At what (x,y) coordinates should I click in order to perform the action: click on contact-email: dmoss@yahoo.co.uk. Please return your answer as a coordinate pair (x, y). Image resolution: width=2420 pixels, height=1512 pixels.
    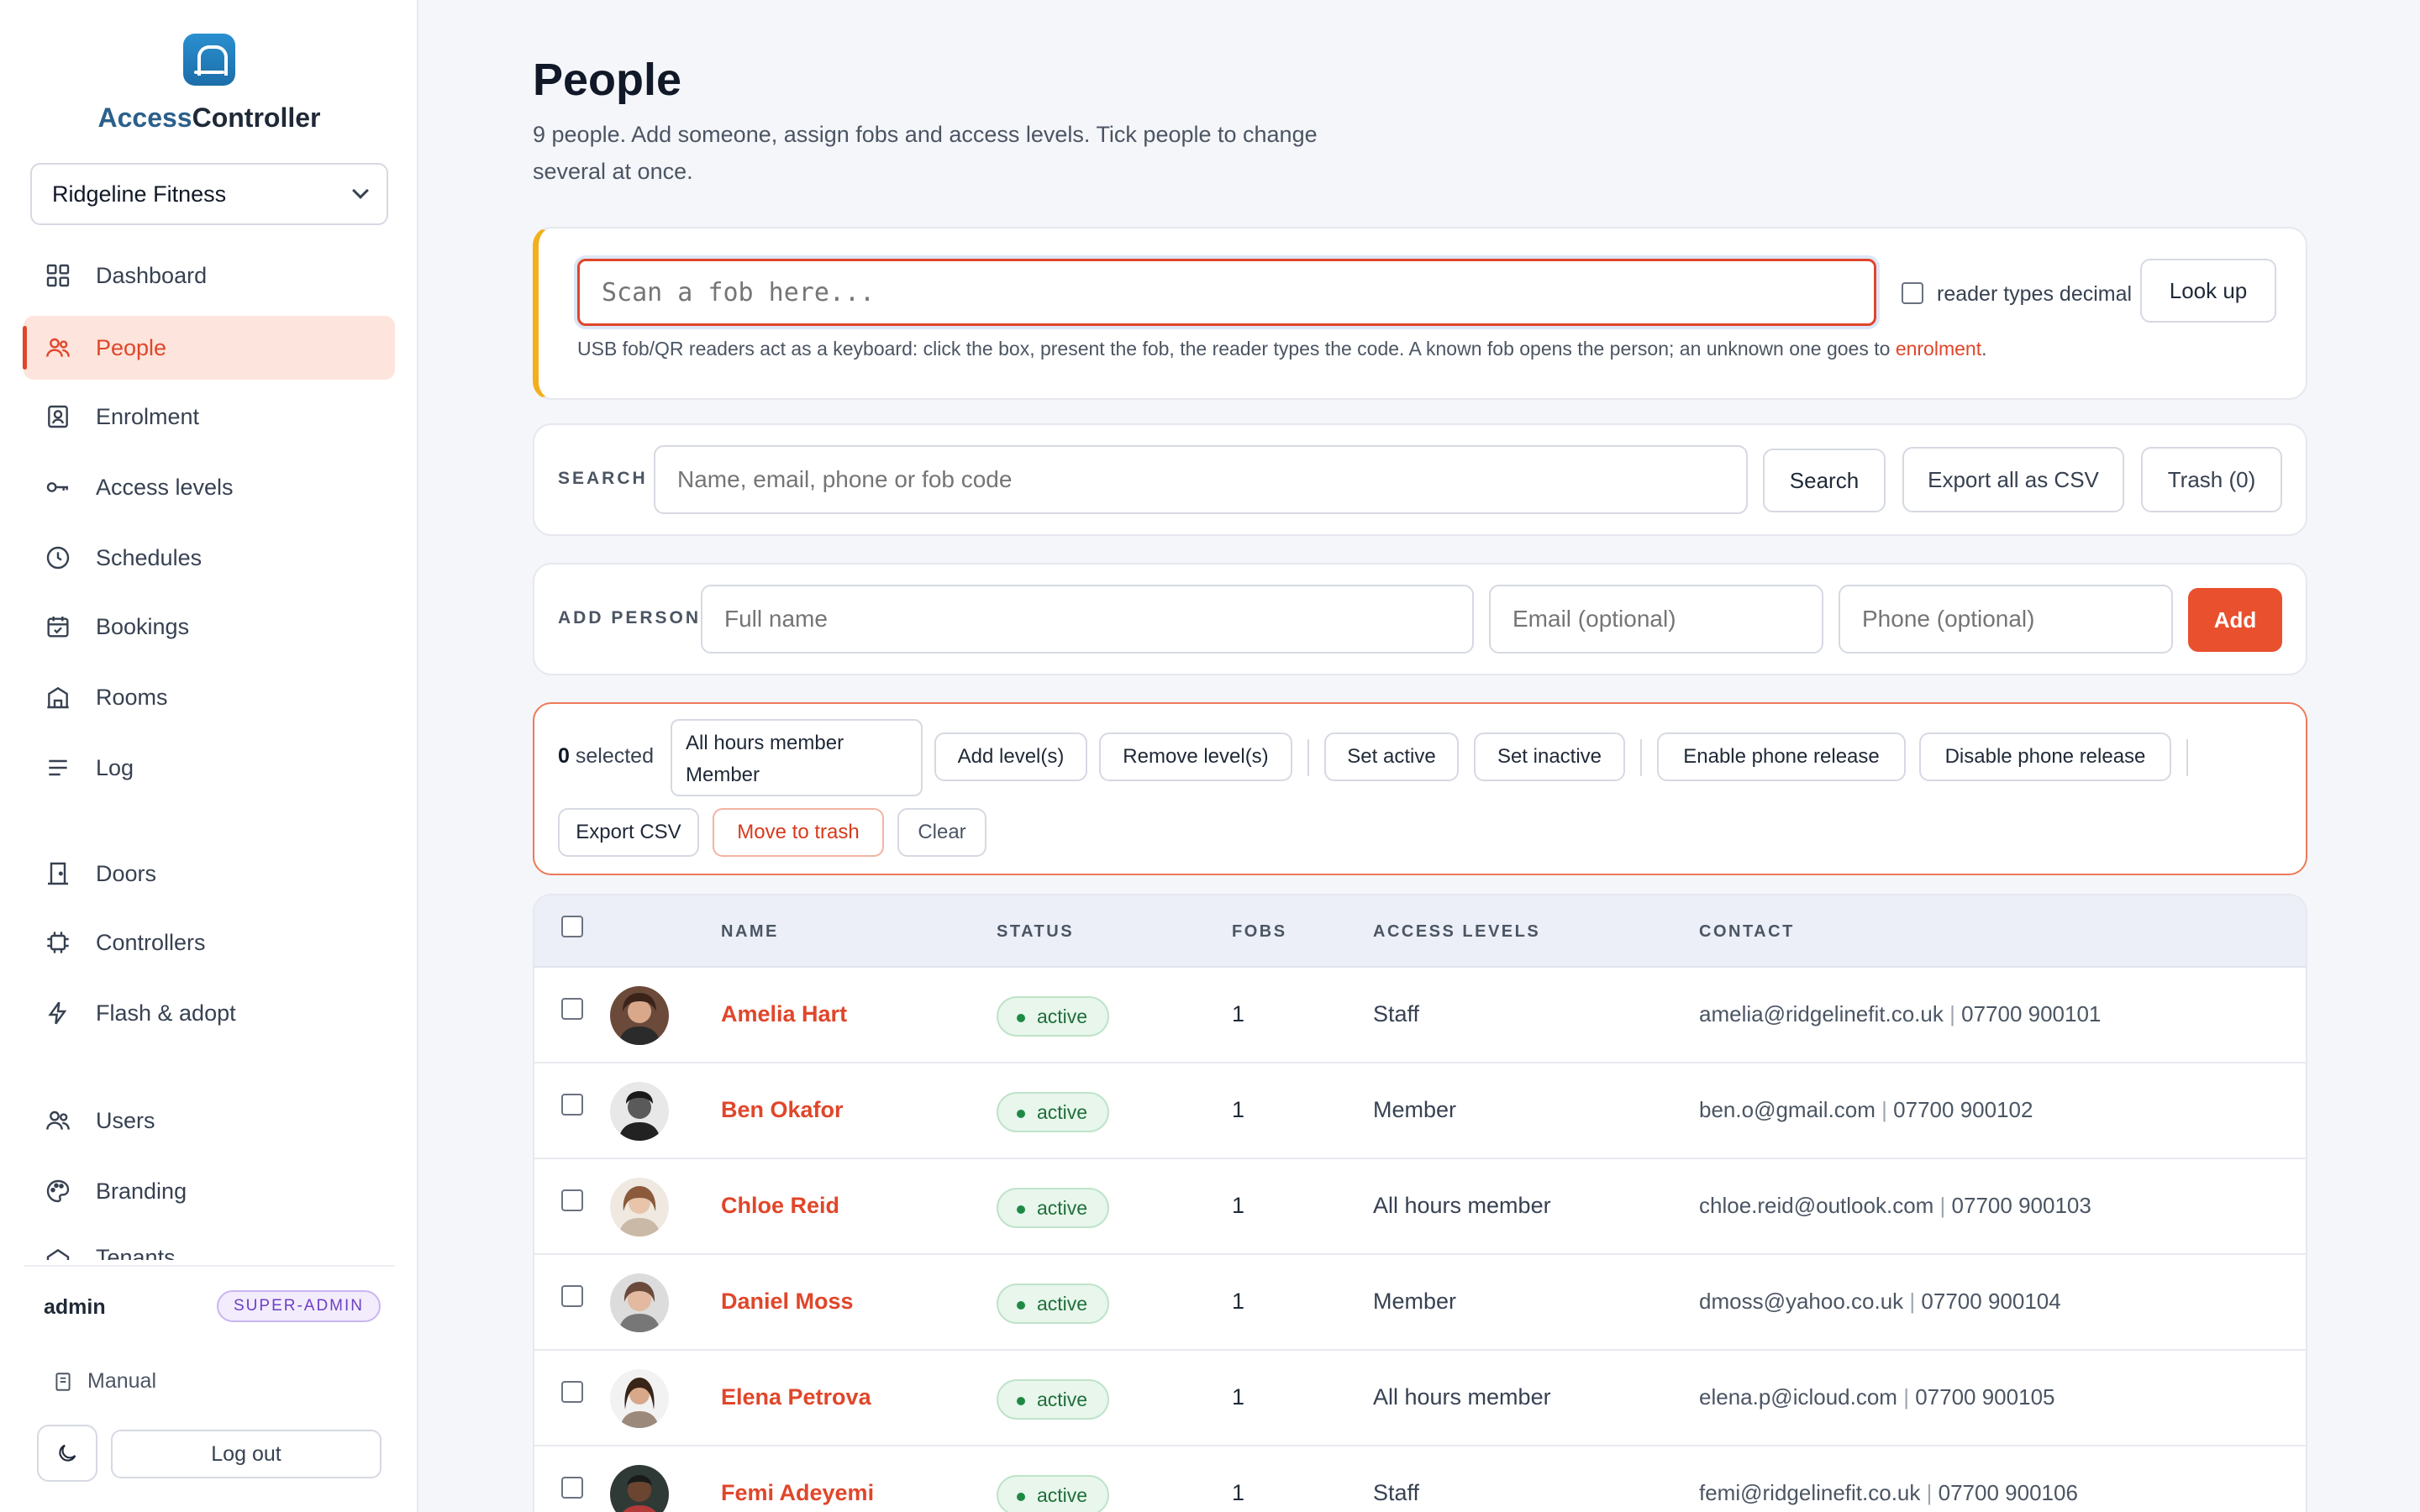
    Looking at the image, I should click on (1801, 1301).